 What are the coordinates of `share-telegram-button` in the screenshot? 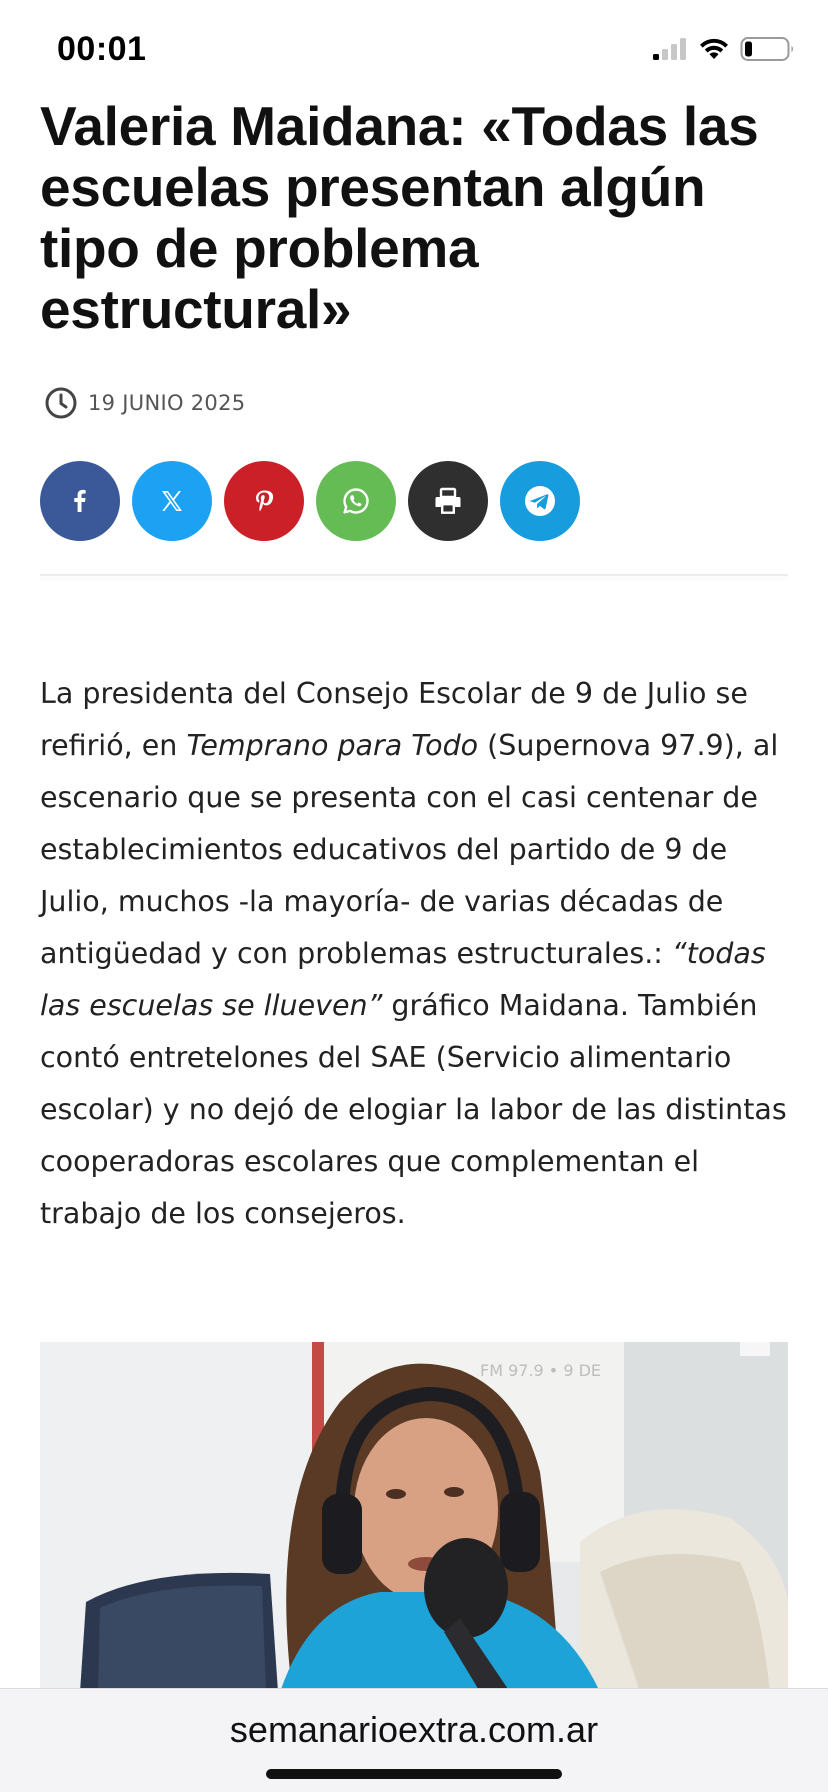 It's located at (540, 501).